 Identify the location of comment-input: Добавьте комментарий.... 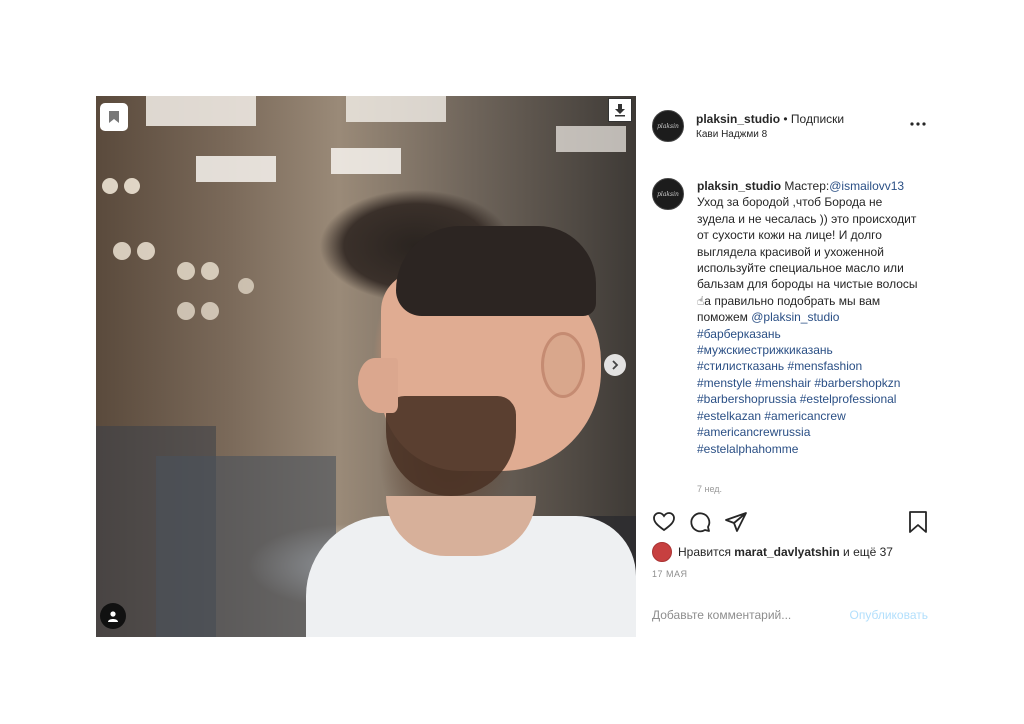
(721, 615).